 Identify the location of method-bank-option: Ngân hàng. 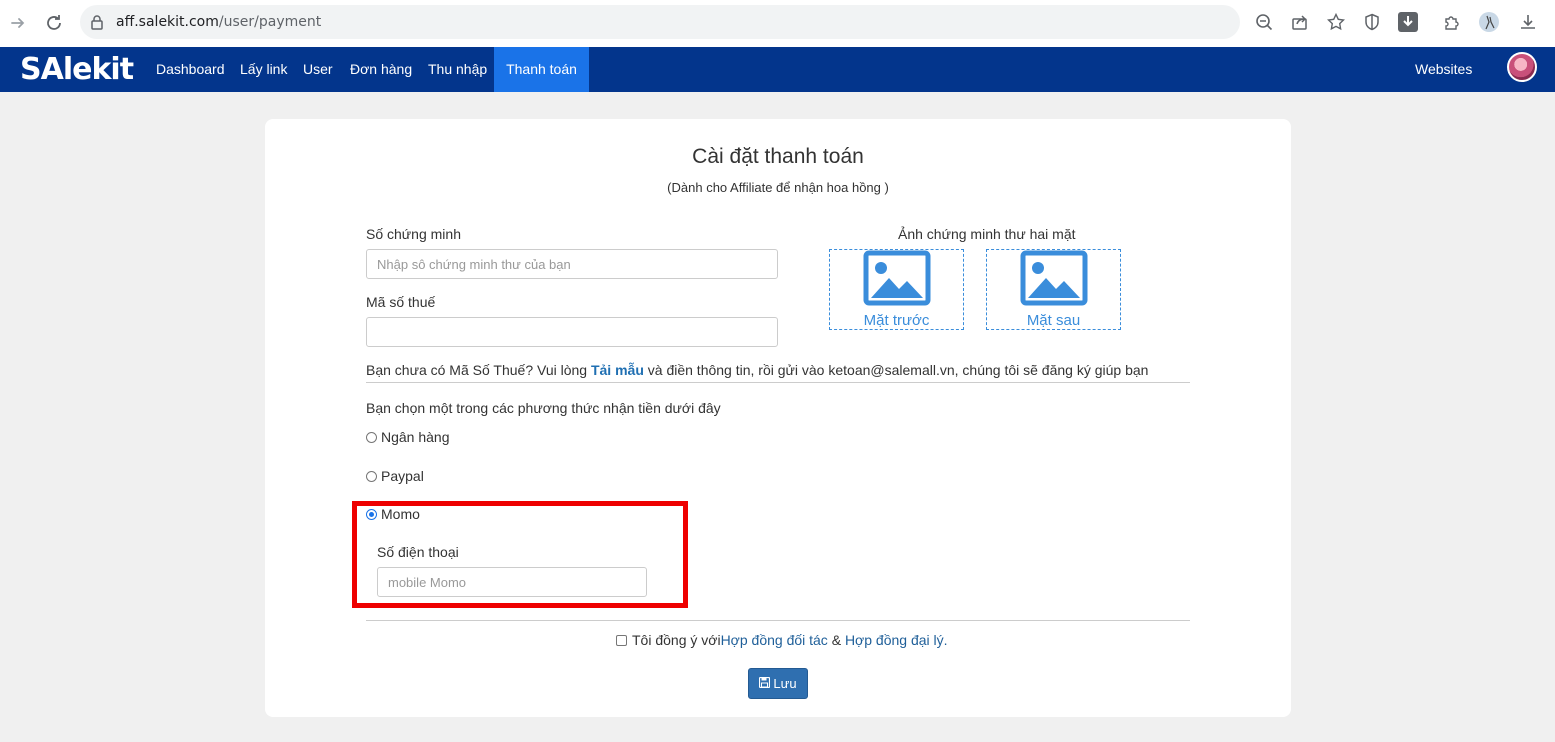
(408, 437).